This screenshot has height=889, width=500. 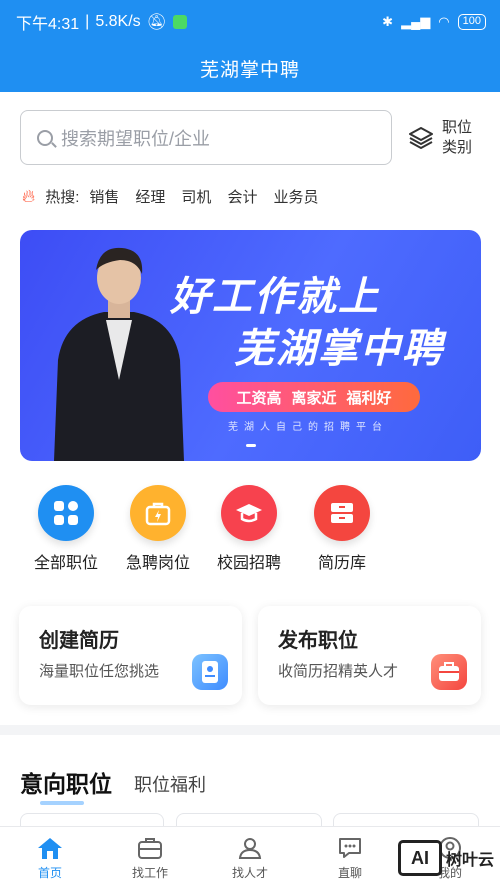 I want to click on status-speed: 5.8K/s, so click(x=118, y=21).